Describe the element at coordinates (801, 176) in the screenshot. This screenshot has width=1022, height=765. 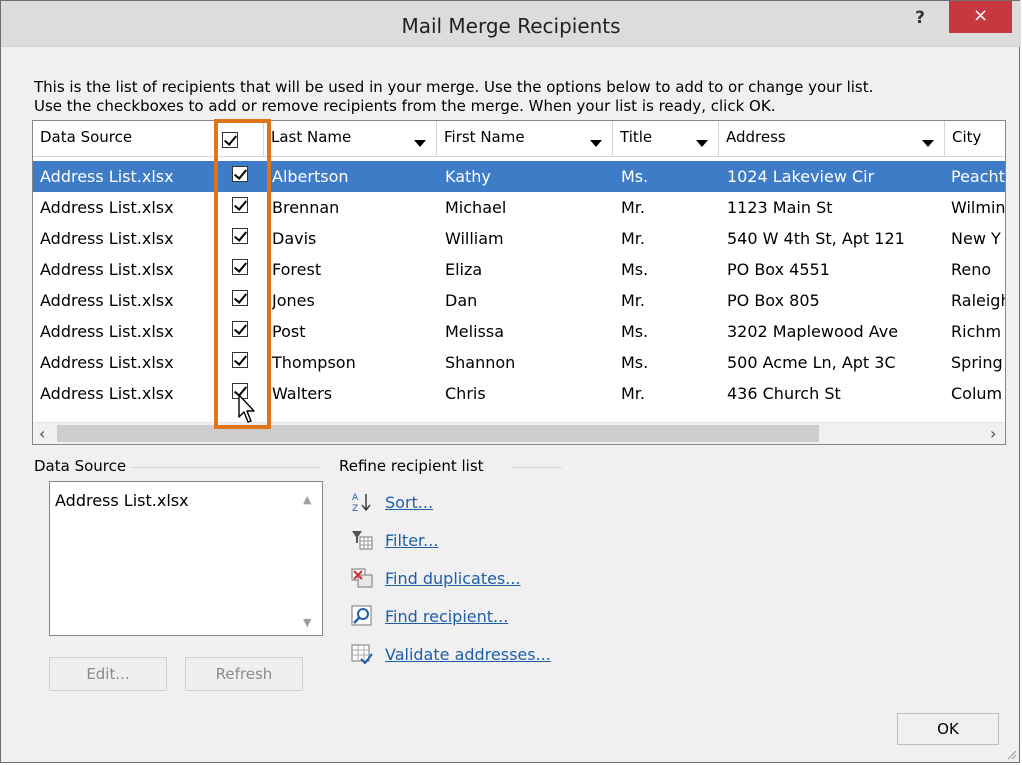
I see `cell-address: 1024 Lakeview Cir` at that location.